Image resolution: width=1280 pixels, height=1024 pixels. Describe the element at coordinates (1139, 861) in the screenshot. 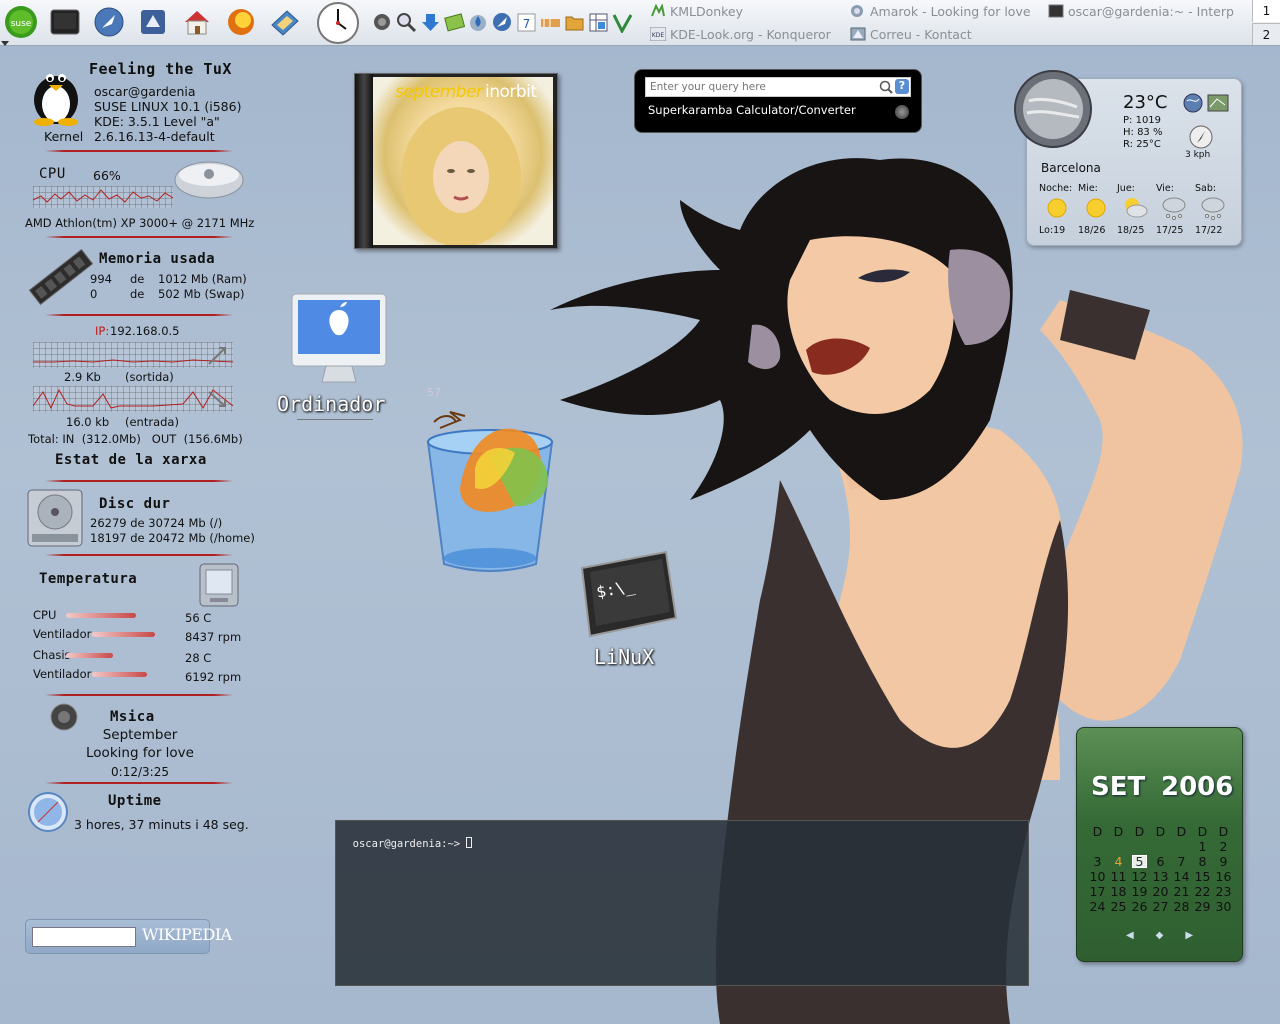

I see `calendar-day: 5` at that location.